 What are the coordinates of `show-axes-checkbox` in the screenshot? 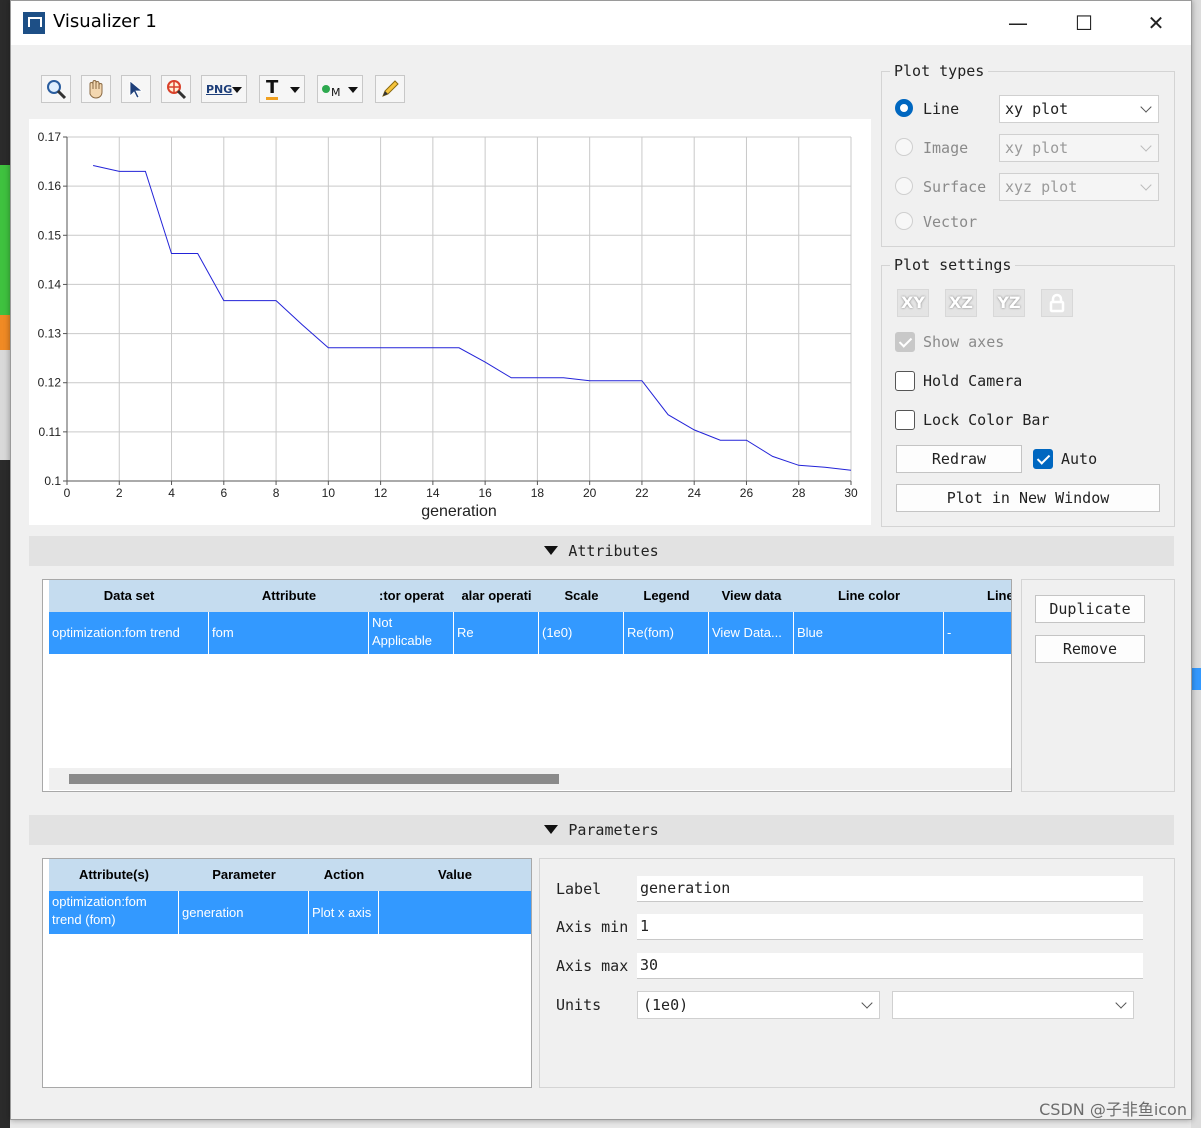 It's located at (905, 342).